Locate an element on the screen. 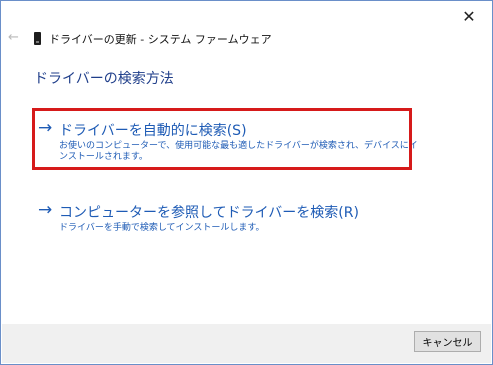 This screenshot has width=493, height=365. dialog-footer: キャンセル is located at coordinates (246, 343).